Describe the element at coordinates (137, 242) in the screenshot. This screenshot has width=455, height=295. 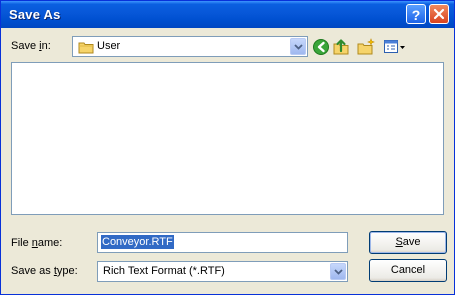
I see `file-name-value: Conveyor.RTF` at that location.